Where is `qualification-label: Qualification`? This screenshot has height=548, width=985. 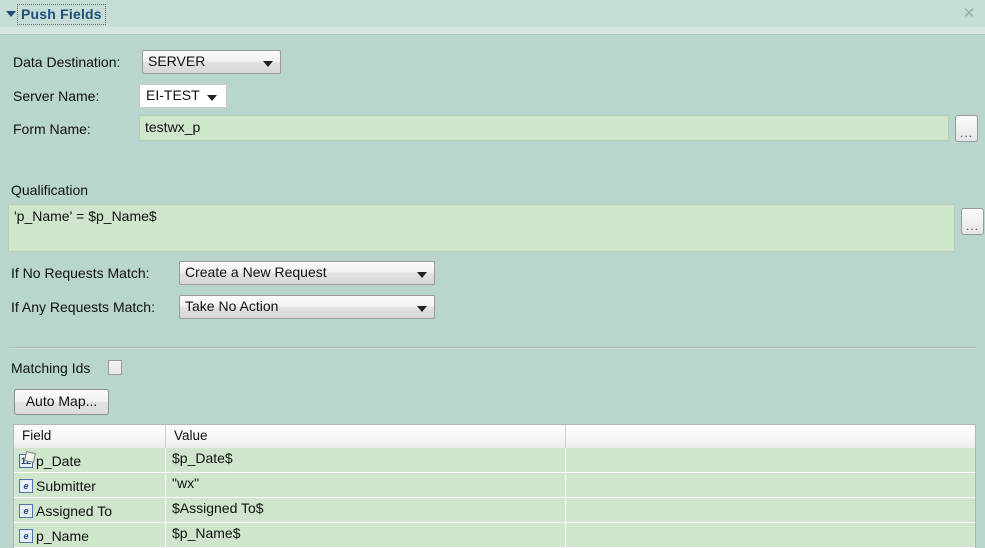 qualification-label: Qualification is located at coordinates (50, 190).